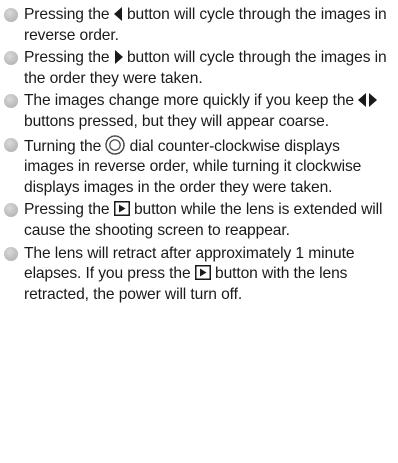  I want to click on right-arrow-icon, so click(118, 57).